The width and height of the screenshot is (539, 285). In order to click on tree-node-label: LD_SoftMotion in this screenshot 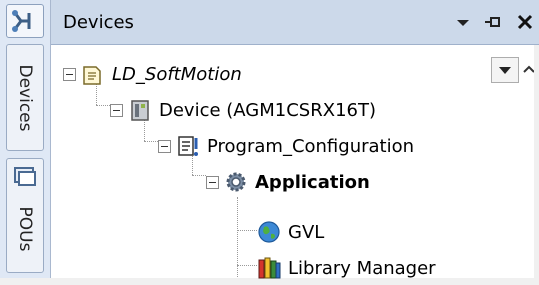, I will do `click(177, 74)`.